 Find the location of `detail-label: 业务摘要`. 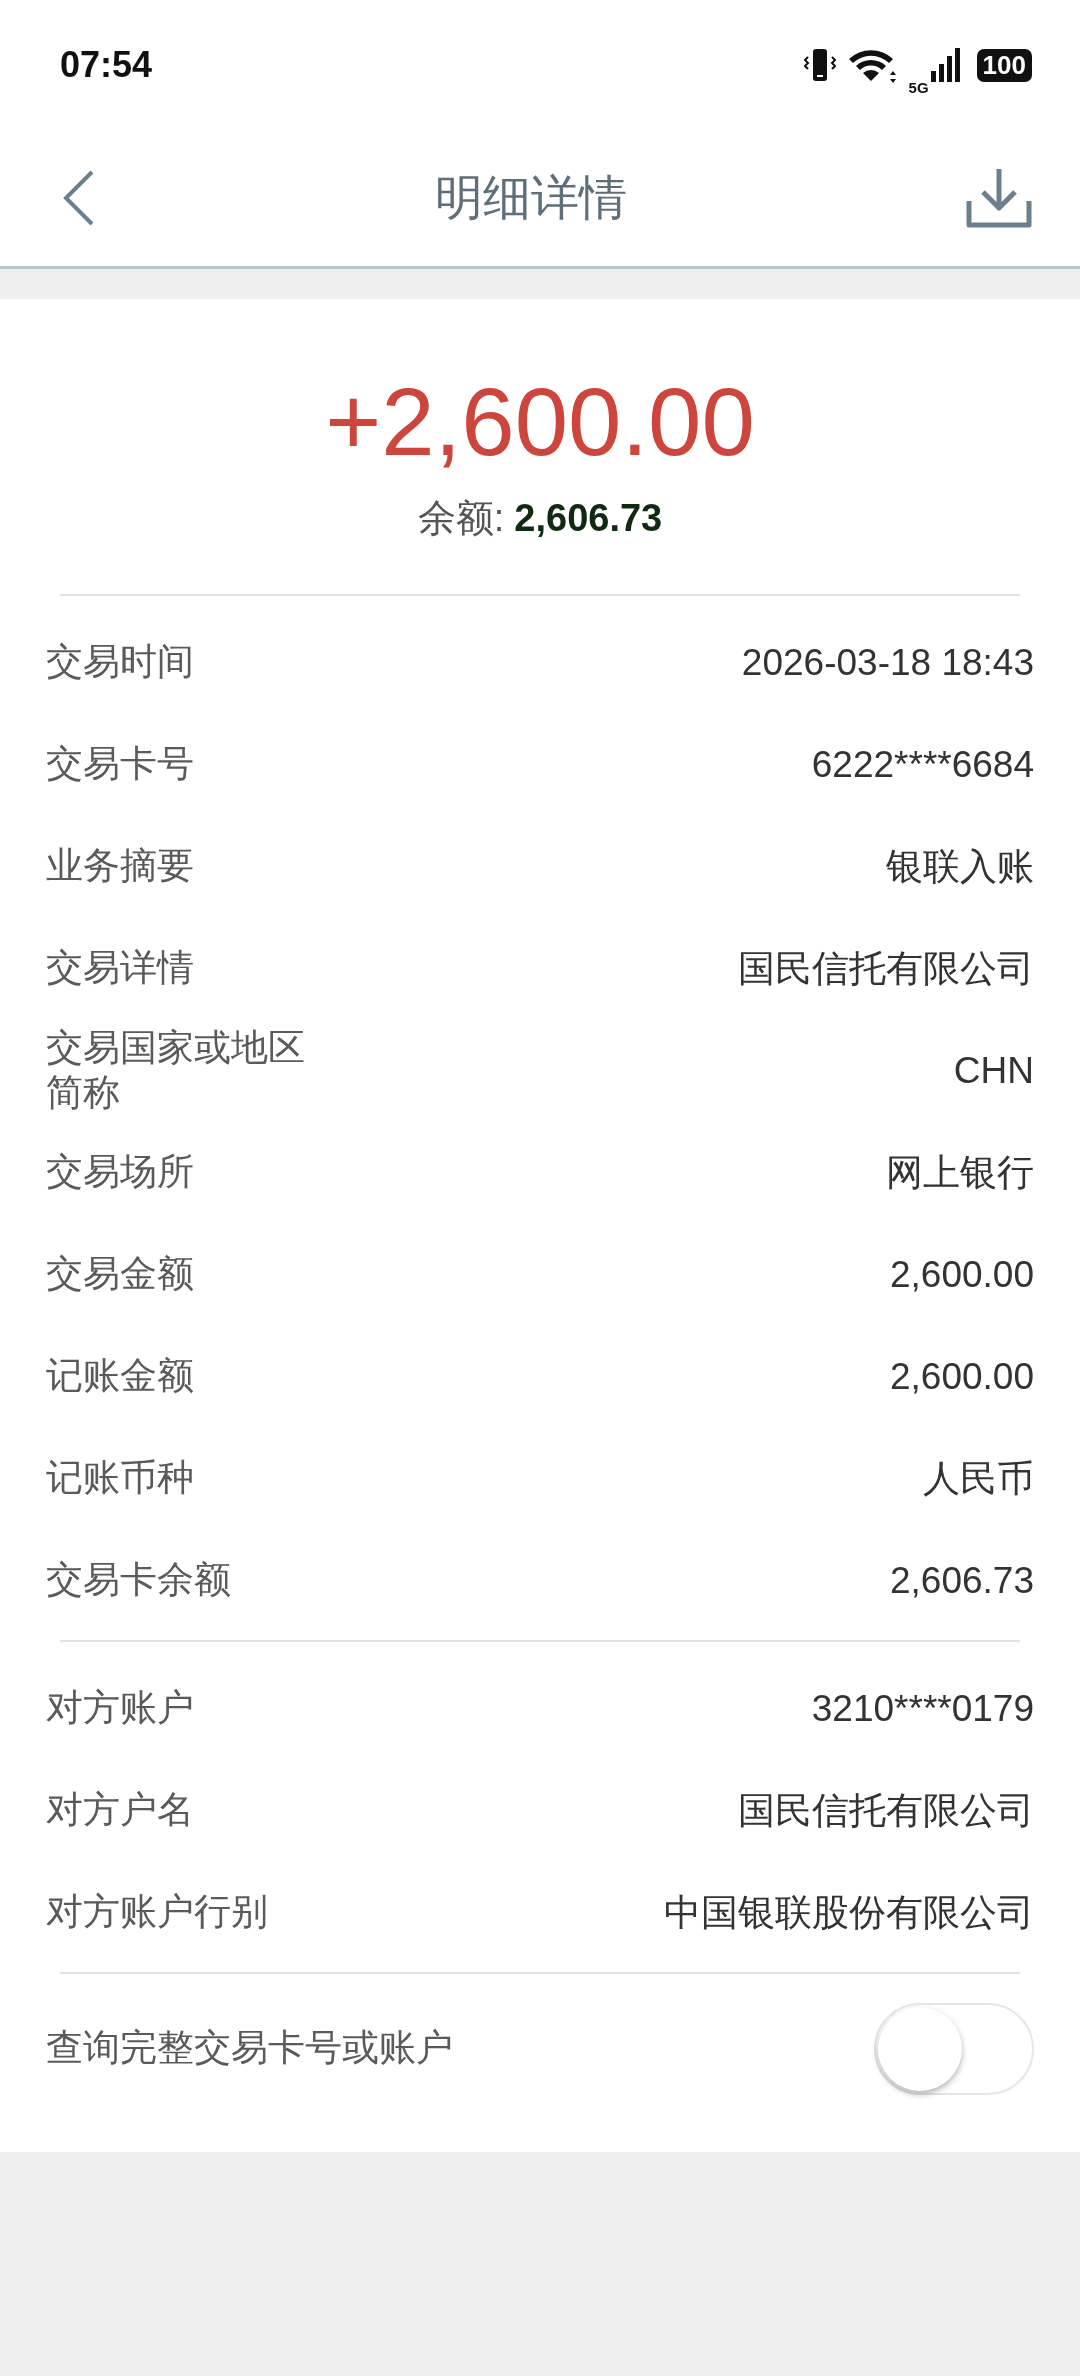

detail-label: 业务摘要 is located at coordinates (120, 866).